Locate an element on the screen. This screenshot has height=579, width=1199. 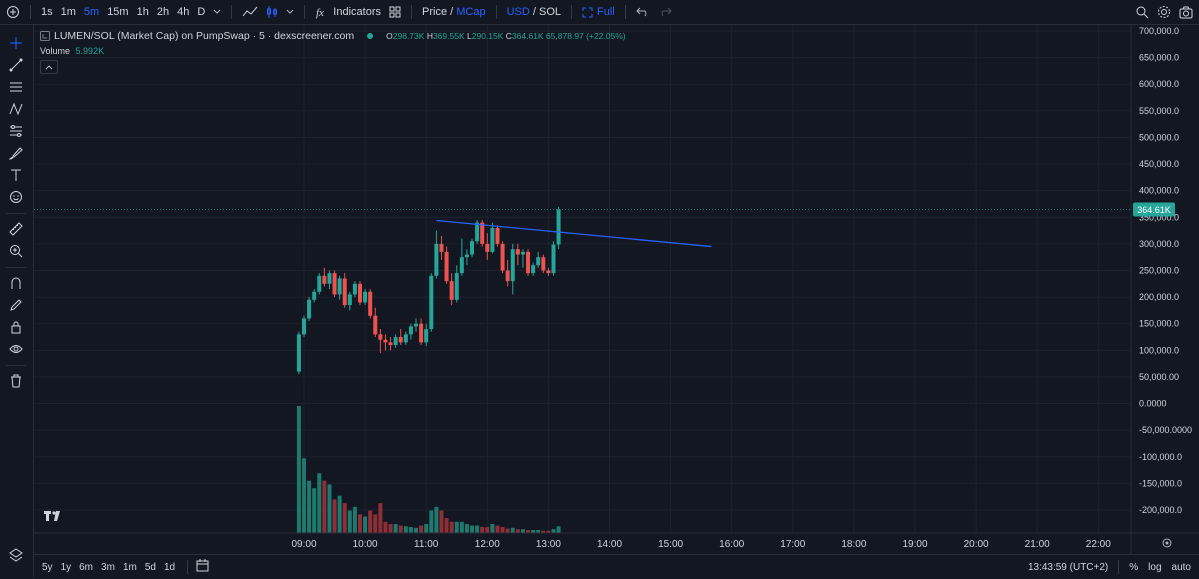
zoom-tool is located at coordinates (16, 251).